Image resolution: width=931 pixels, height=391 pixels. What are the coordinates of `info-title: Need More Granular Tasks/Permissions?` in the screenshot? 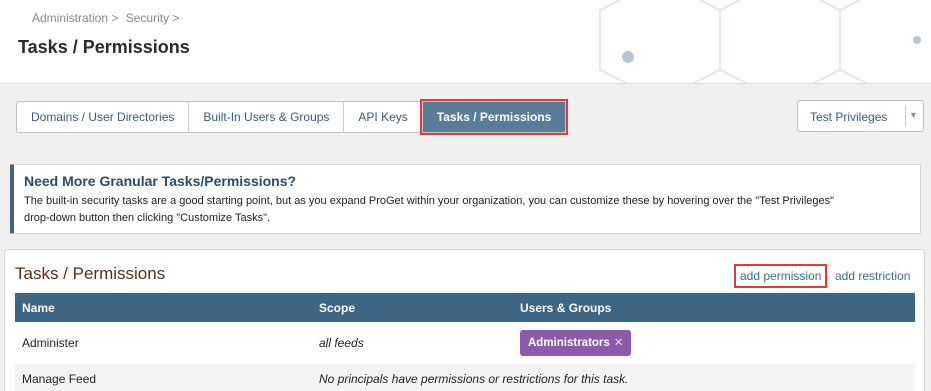 It's located at (160, 181).